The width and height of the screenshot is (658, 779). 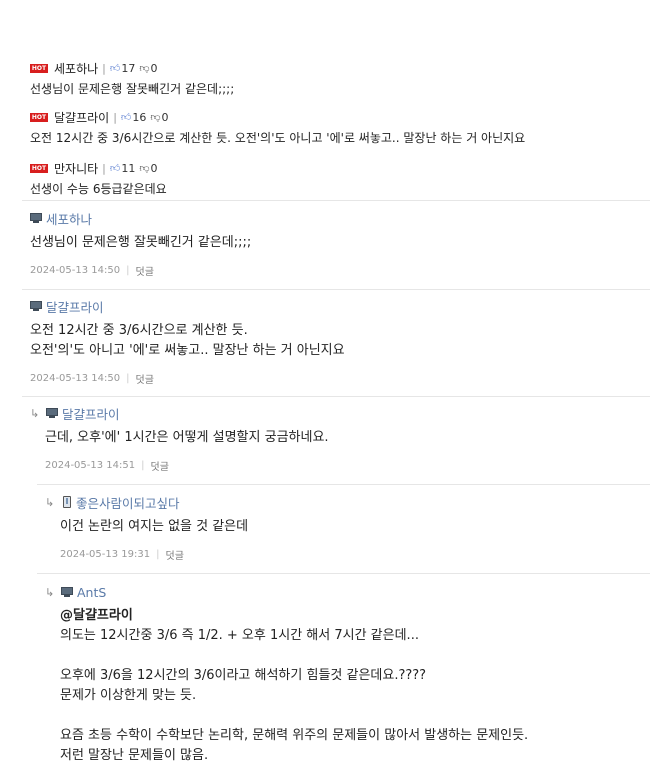 I want to click on comment-nick: 좋은사람이되고싶다, so click(x=128, y=502).